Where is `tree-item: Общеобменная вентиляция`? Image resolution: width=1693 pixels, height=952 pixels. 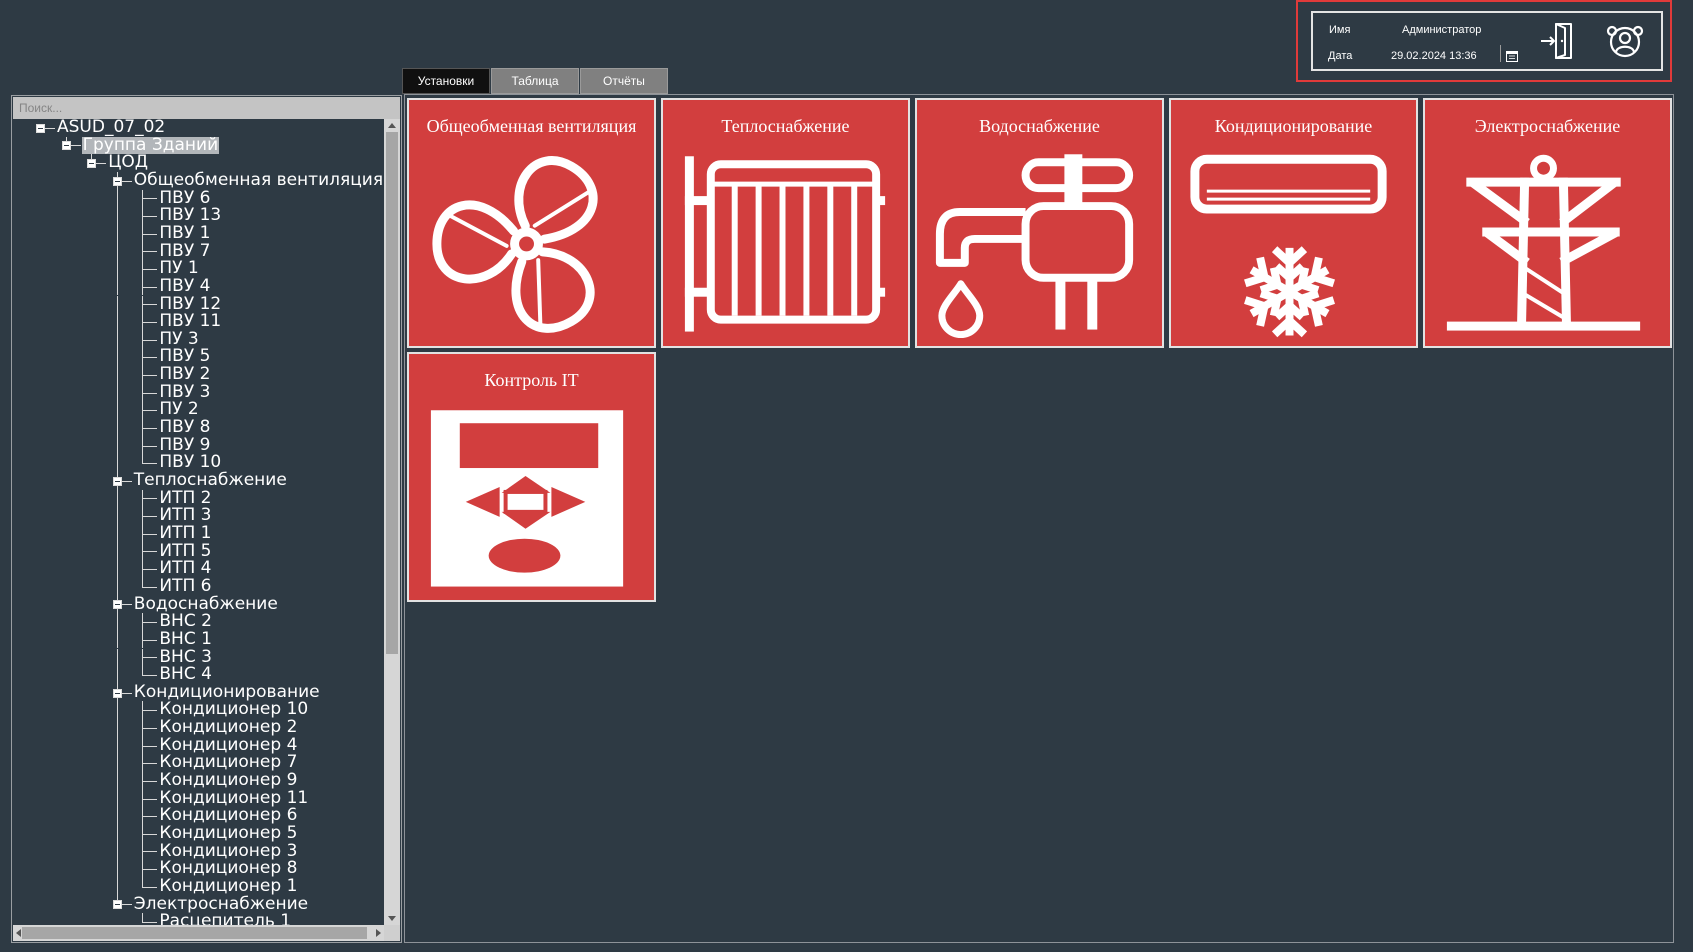 tree-item: Общеобменная вентиляция is located at coordinates (198, 179).